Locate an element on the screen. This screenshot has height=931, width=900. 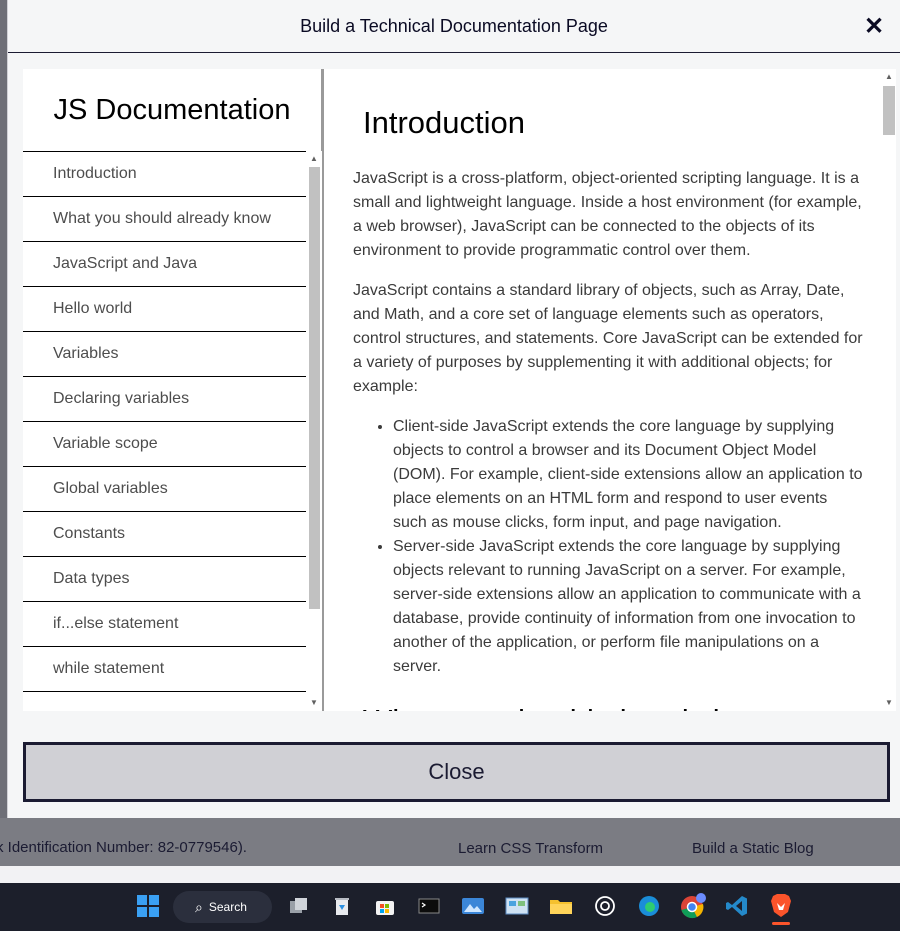
brave-browser-icon is located at coordinates (781, 908).